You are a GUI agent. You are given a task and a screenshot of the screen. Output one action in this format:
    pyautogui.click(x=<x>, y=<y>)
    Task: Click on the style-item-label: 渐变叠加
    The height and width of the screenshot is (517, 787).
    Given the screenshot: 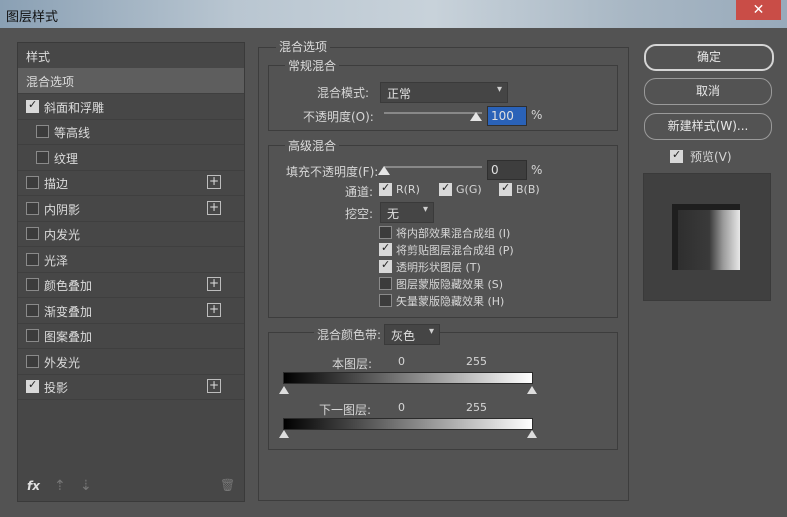 What is the action you would take?
    pyautogui.click(x=68, y=311)
    